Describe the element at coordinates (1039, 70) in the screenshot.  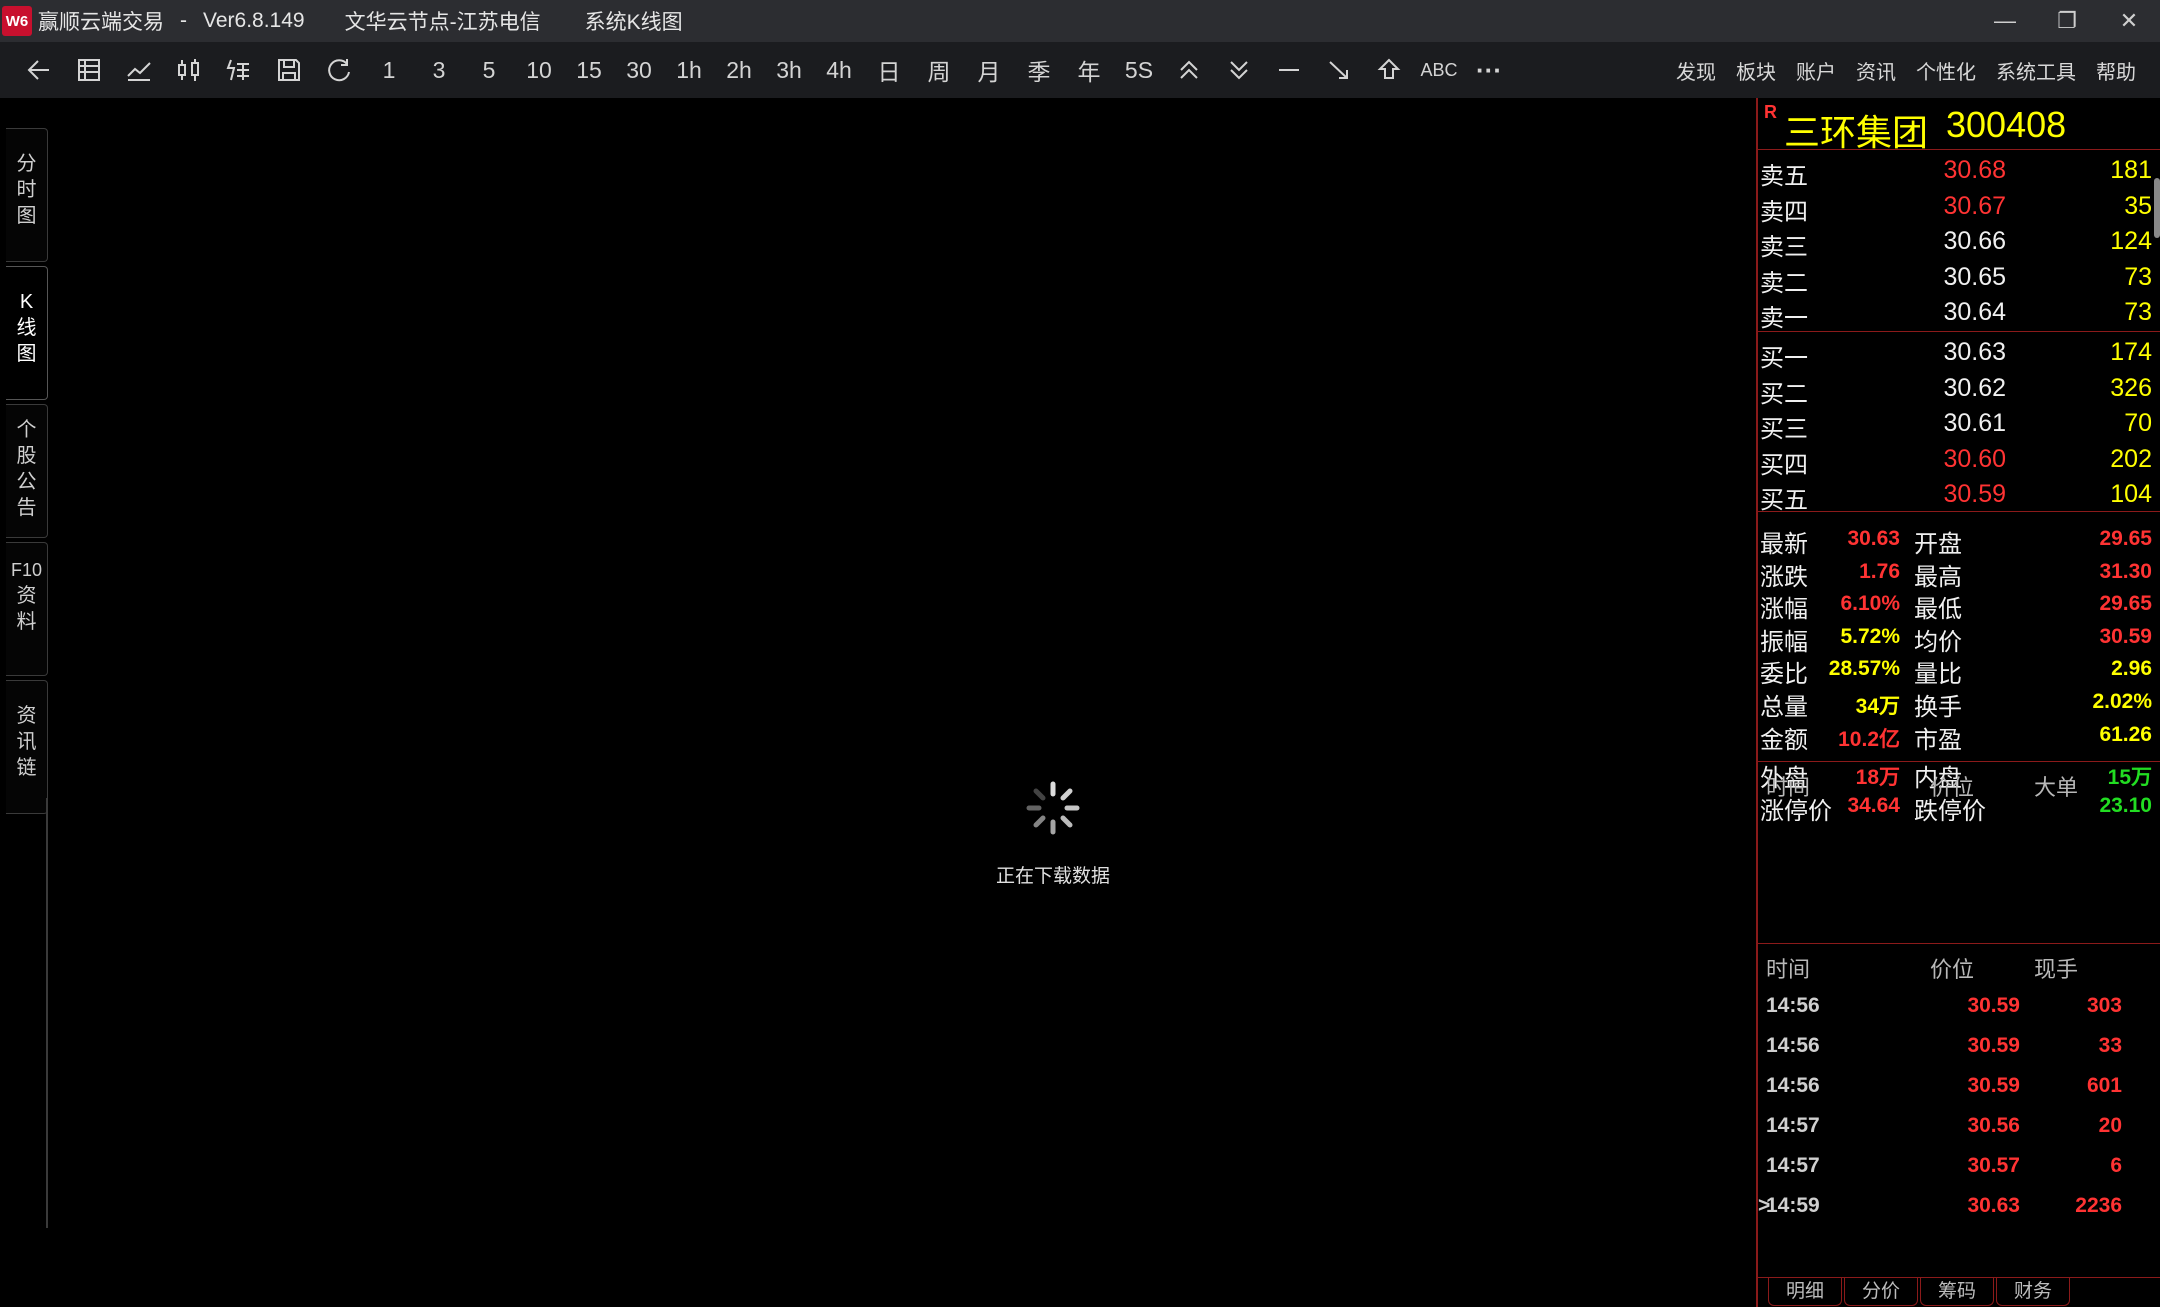
I see `period-quarter: 季` at that location.